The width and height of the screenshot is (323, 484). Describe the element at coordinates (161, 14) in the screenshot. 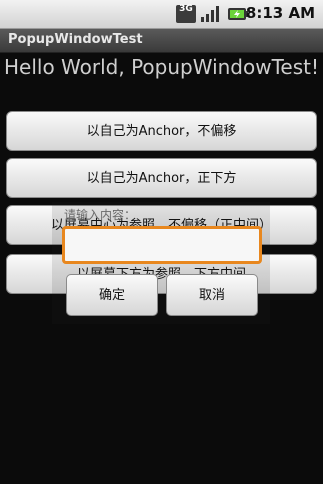

I see `status-bar: 3G 8:13 AM` at that location.